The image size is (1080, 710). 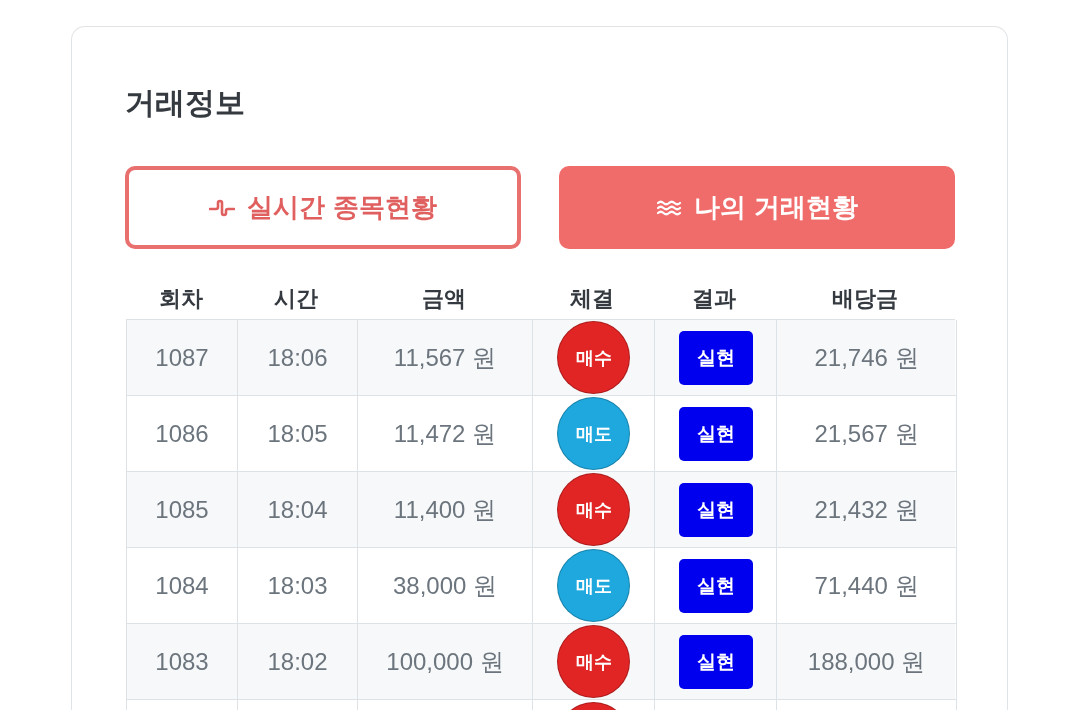 I want to click on column-header: 배당금, so click(x=865, y=299).